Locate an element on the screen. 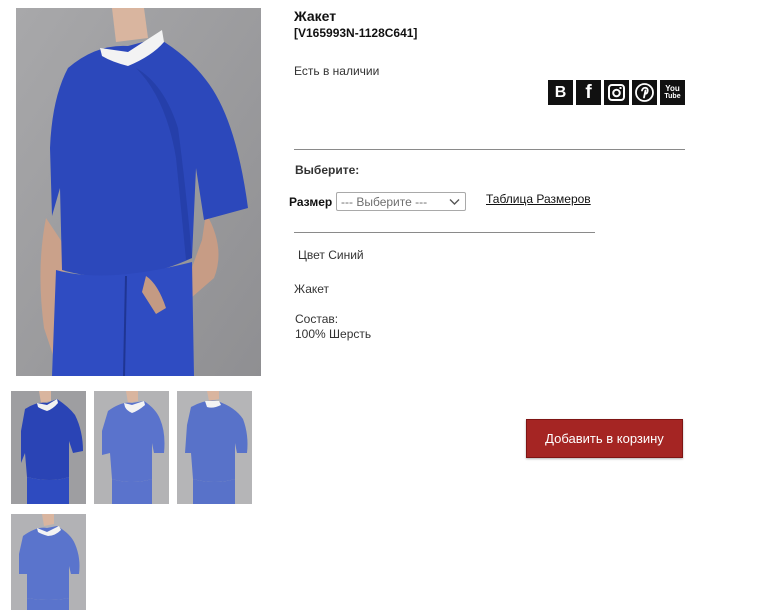 Image resolution: width=765 pixels, height=610 pixels. size-select: --- Выберите --- is located at coordinates (401, 201).